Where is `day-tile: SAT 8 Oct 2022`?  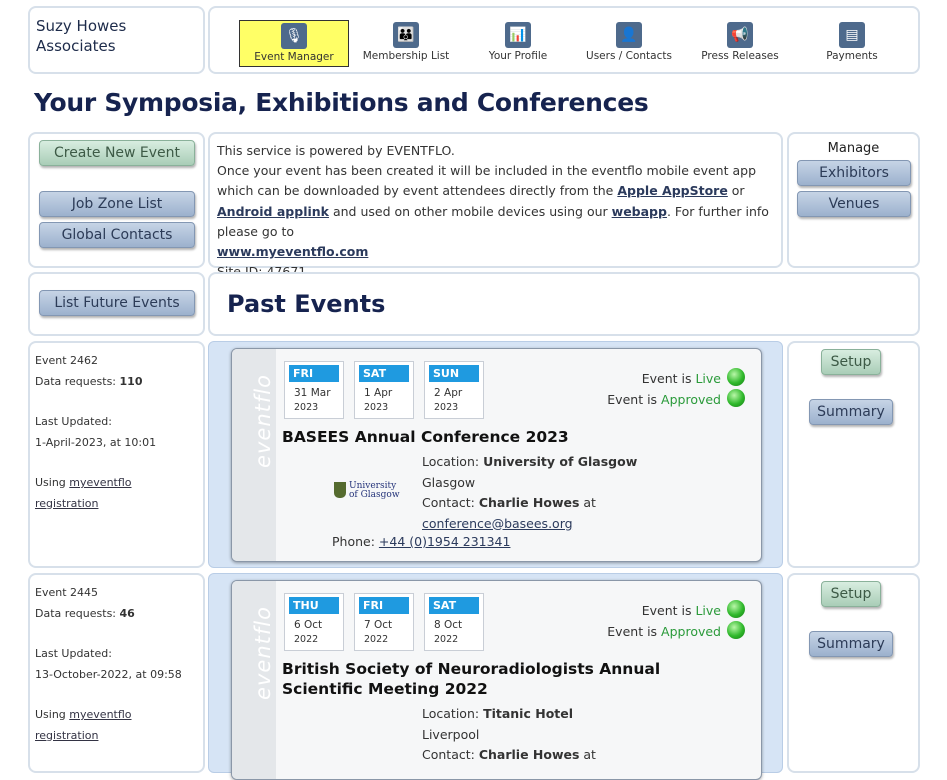
day-tile: SAT 8 Oct 2022 is located at coordinates (454, 622).